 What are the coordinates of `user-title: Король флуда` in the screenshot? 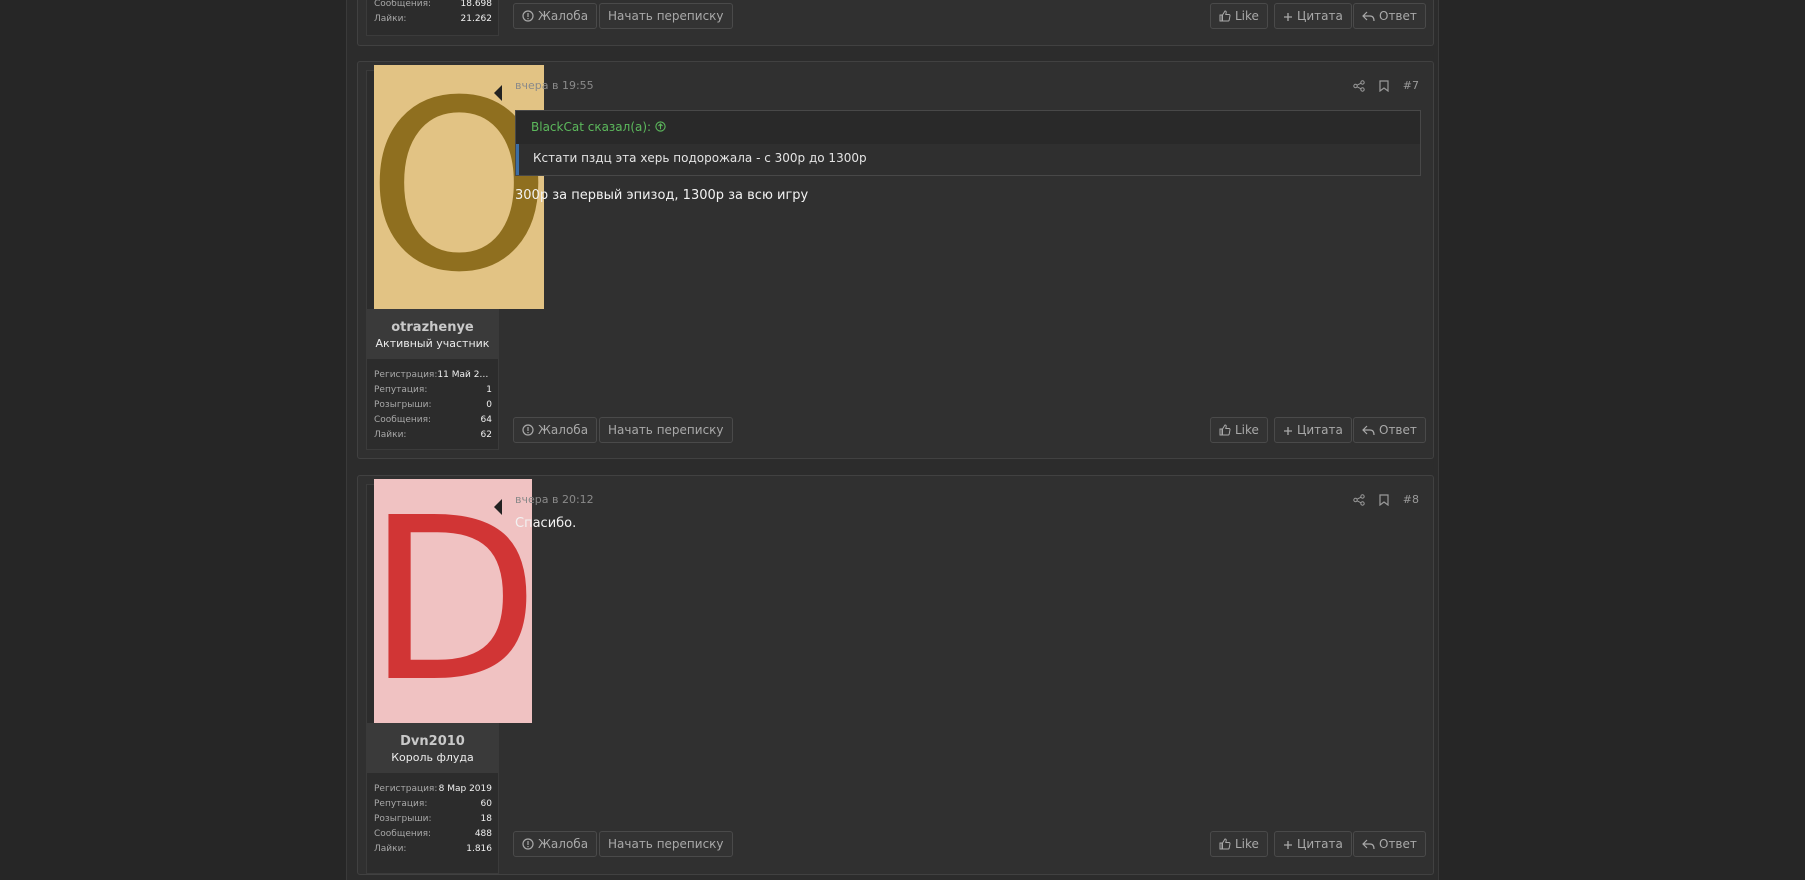 It's located at (432, 757).